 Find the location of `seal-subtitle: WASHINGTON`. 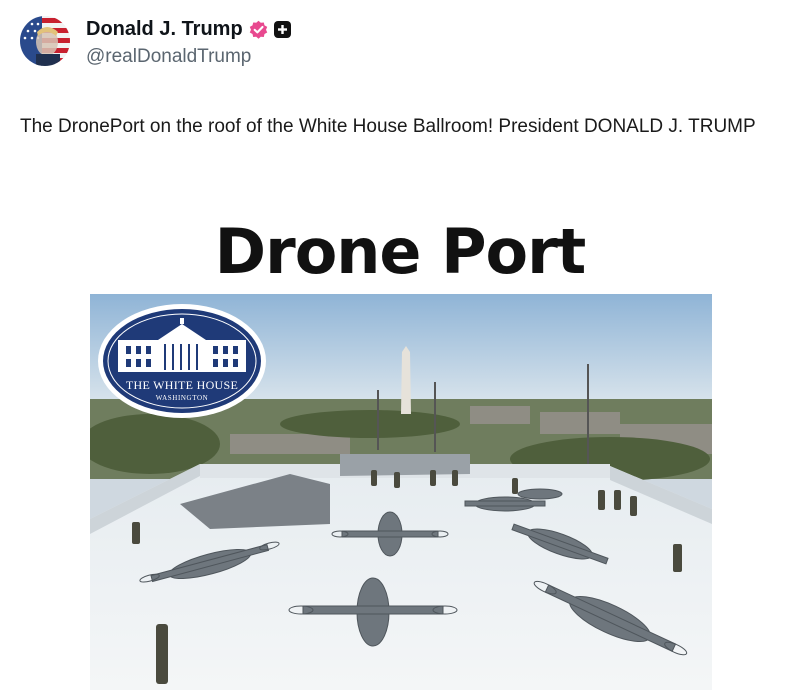

seal-subtitle: WASHINGTON is located at coordinates (182, 398).